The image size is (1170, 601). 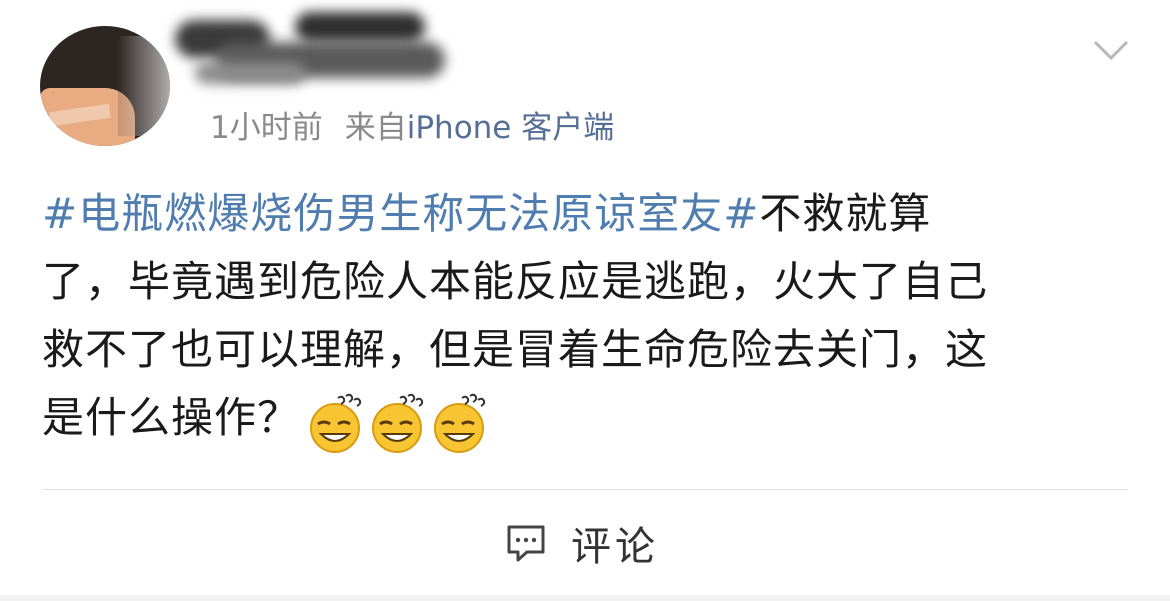 I want to click on topic-link: #电瓶燃爆烧伤男生称无法原谅室友#, so click(x=400, y=213).